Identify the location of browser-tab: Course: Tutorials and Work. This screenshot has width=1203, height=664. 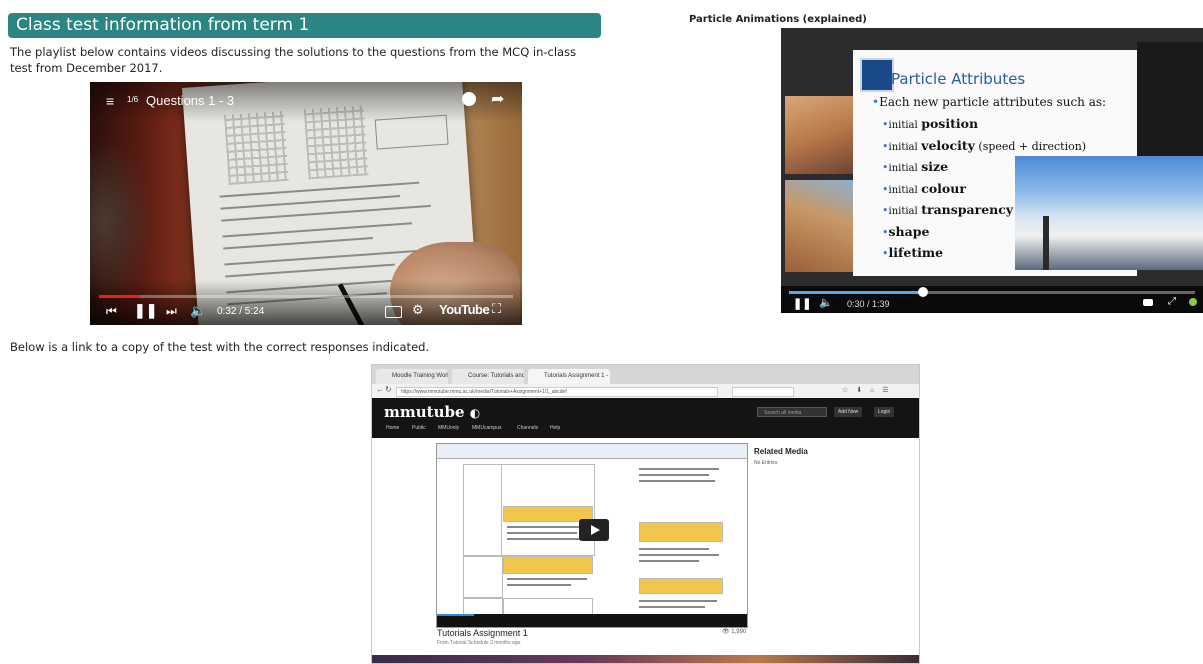
(488, 376).